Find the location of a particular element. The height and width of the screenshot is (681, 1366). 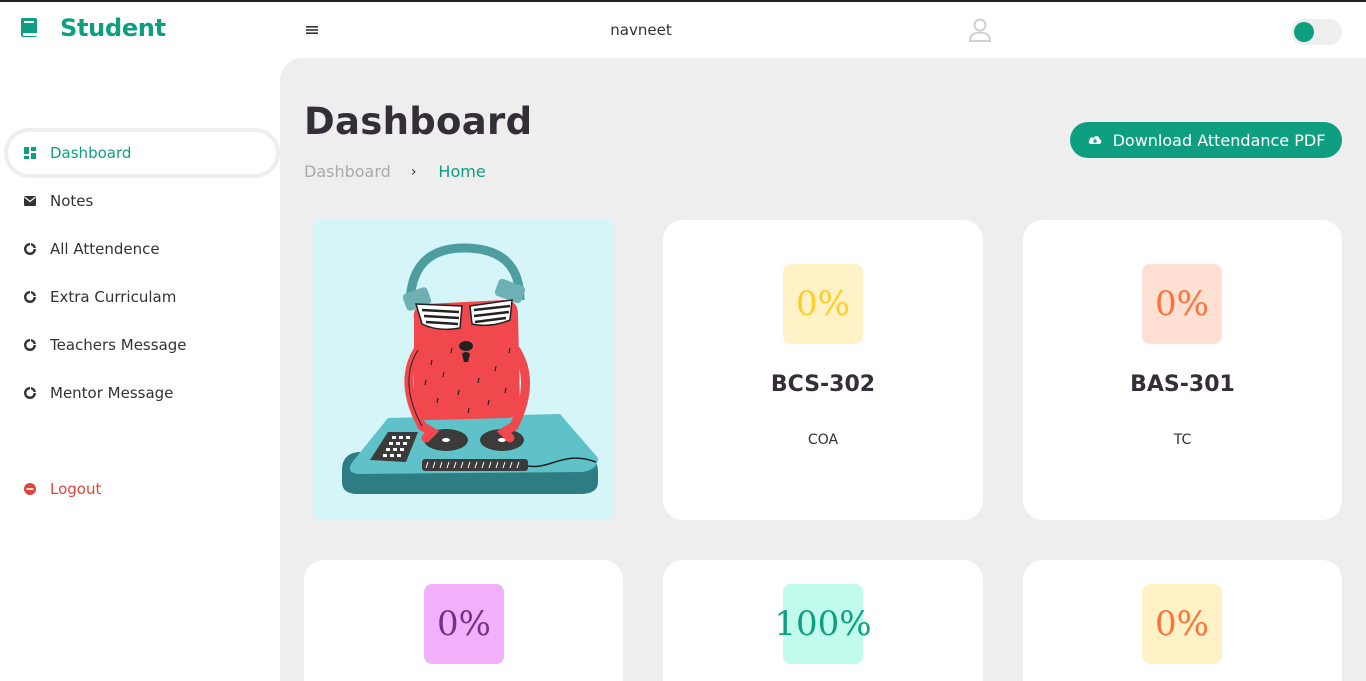

user-icon is located at coordinates (980, 30).